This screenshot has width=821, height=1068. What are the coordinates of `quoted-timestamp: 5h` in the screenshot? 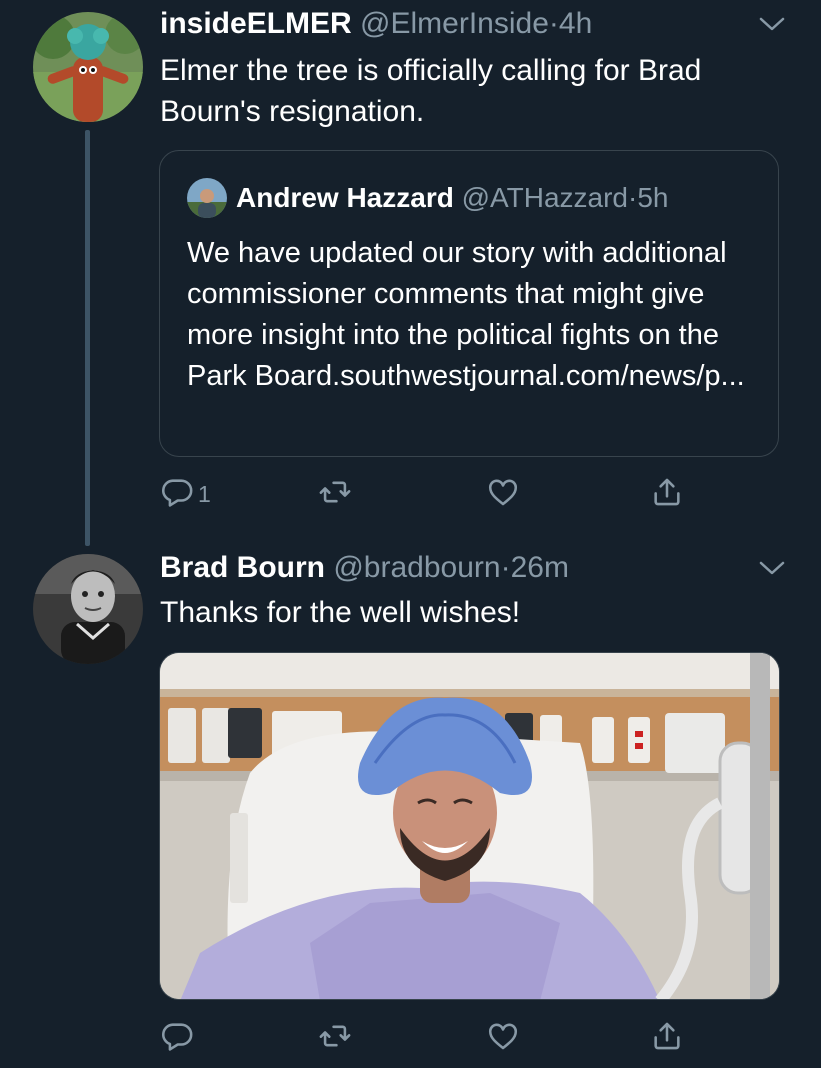 It's located at (653, 197).